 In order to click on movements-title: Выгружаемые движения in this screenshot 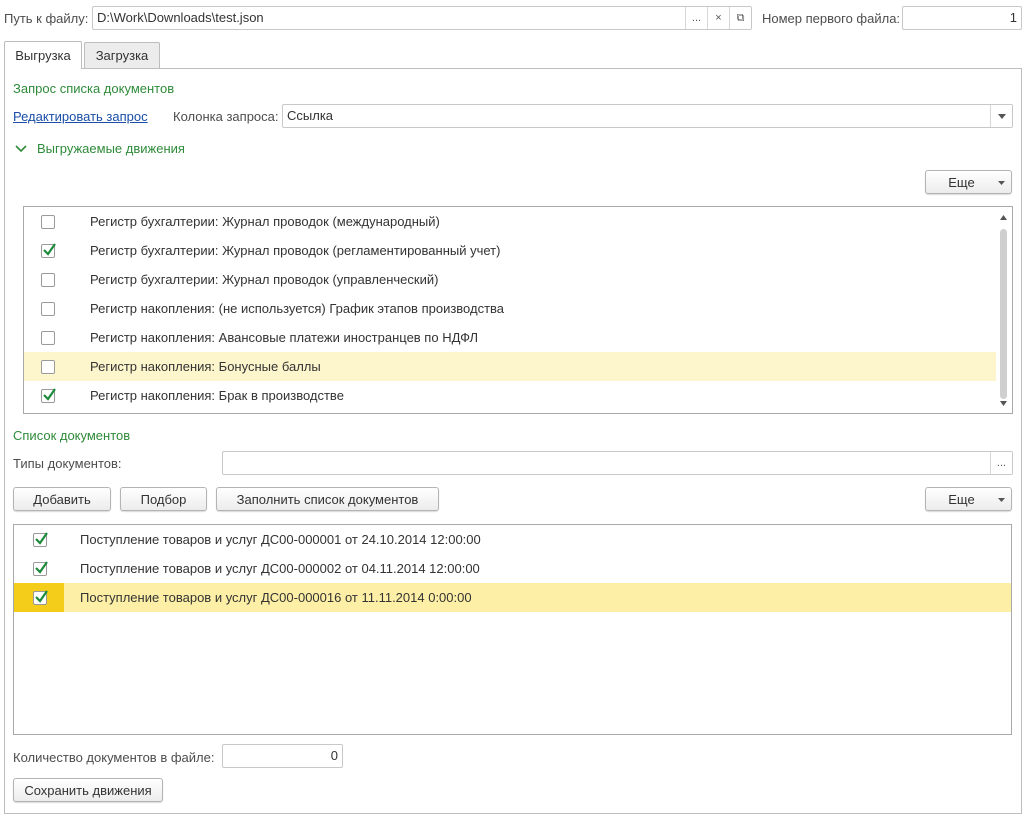, I will do `click(111, 148)`.